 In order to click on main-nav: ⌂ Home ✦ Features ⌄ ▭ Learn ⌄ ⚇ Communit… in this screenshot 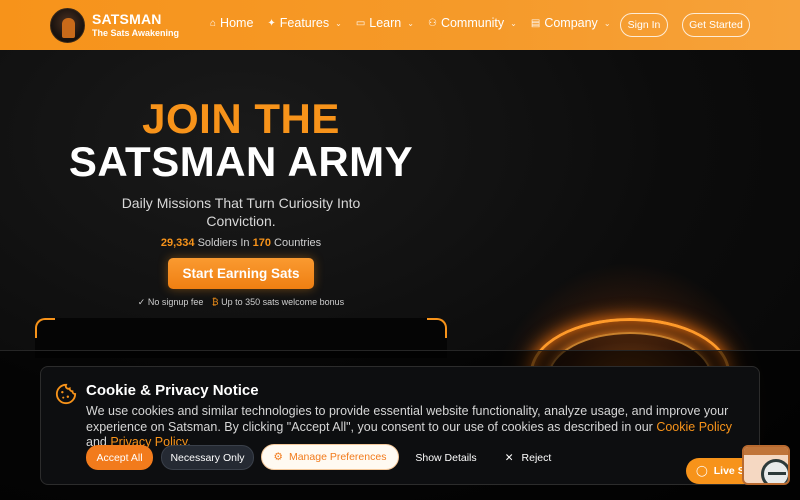, I will do `click(410, 23)`.